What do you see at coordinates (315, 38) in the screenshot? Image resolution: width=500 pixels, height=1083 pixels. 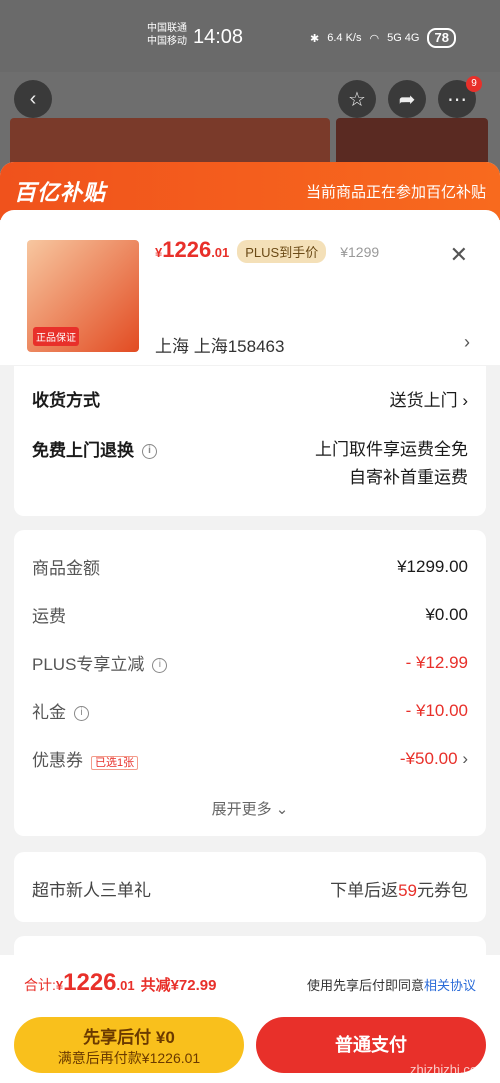 I see `bluetooth-icon: ✱` at bounding box center [315, 38].